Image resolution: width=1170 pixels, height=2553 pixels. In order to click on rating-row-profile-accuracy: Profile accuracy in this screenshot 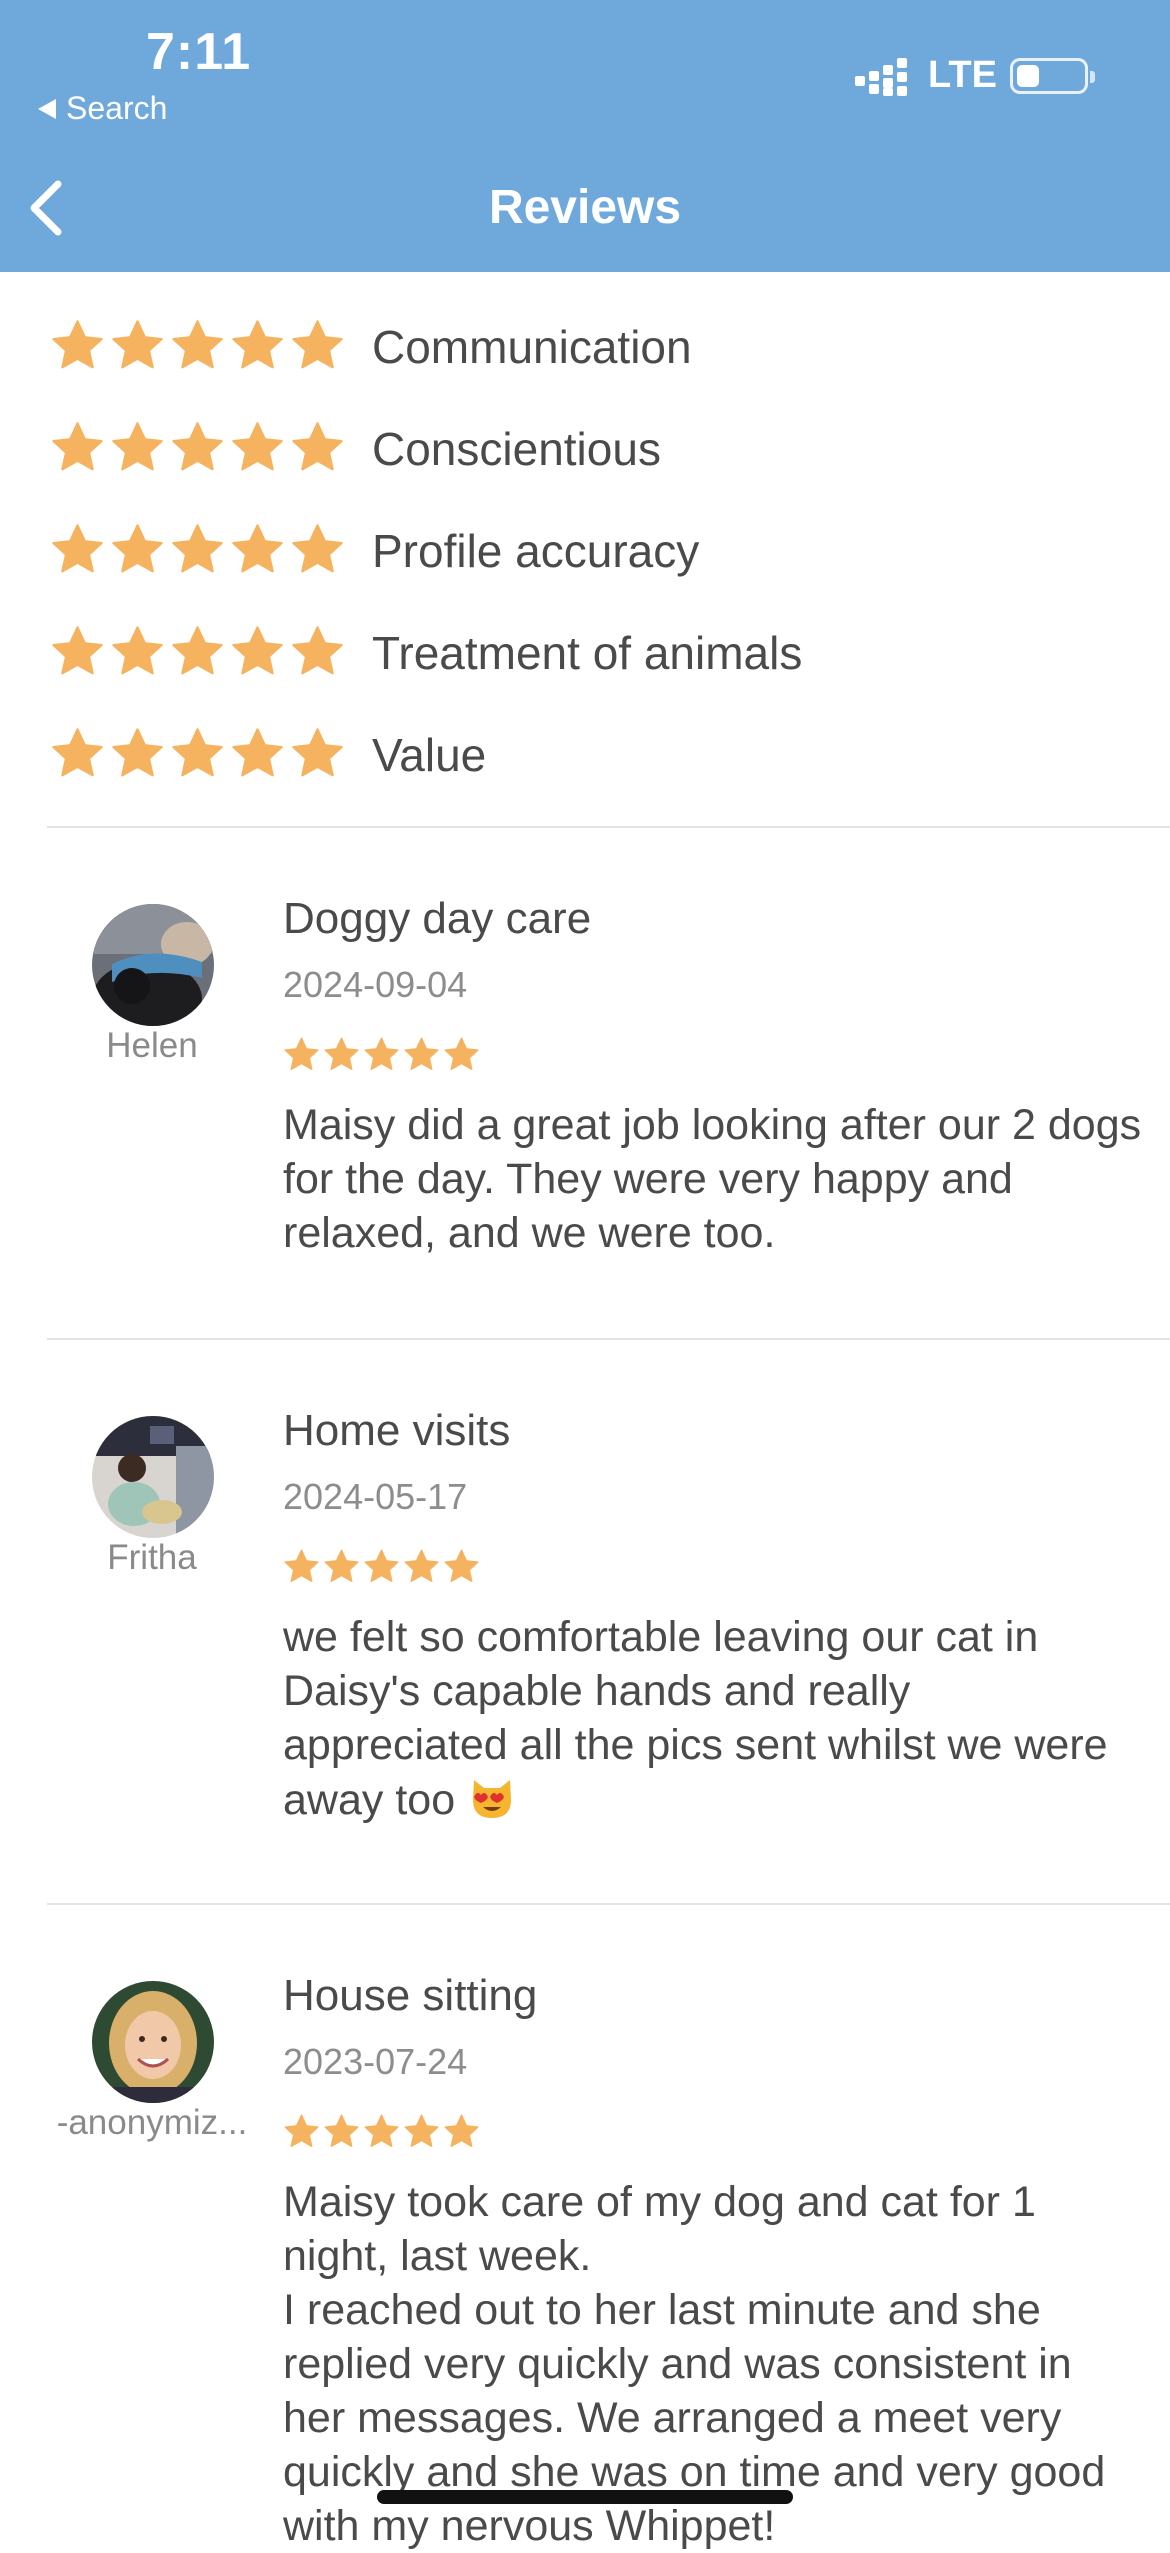, I will do `click(585, 555)`.